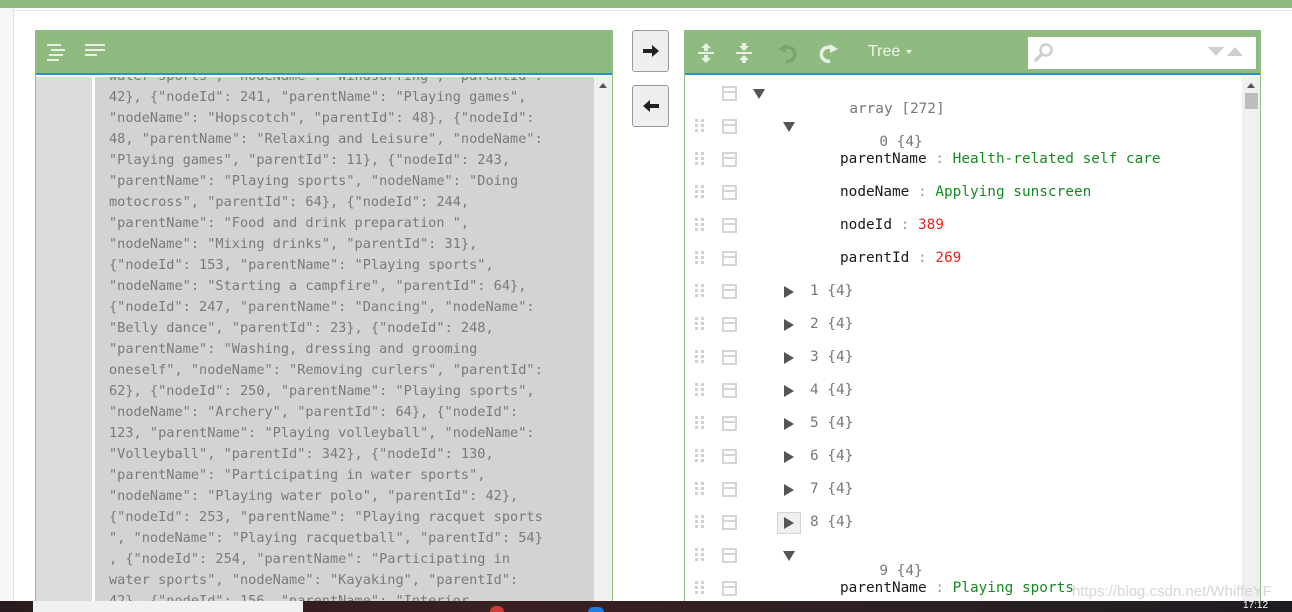 This screenshot has height=612, width=1292. What do you see at coordinates (650, 51) in the screenshot?
I see `copy-to-right-button` at bounding box center [650, 51].